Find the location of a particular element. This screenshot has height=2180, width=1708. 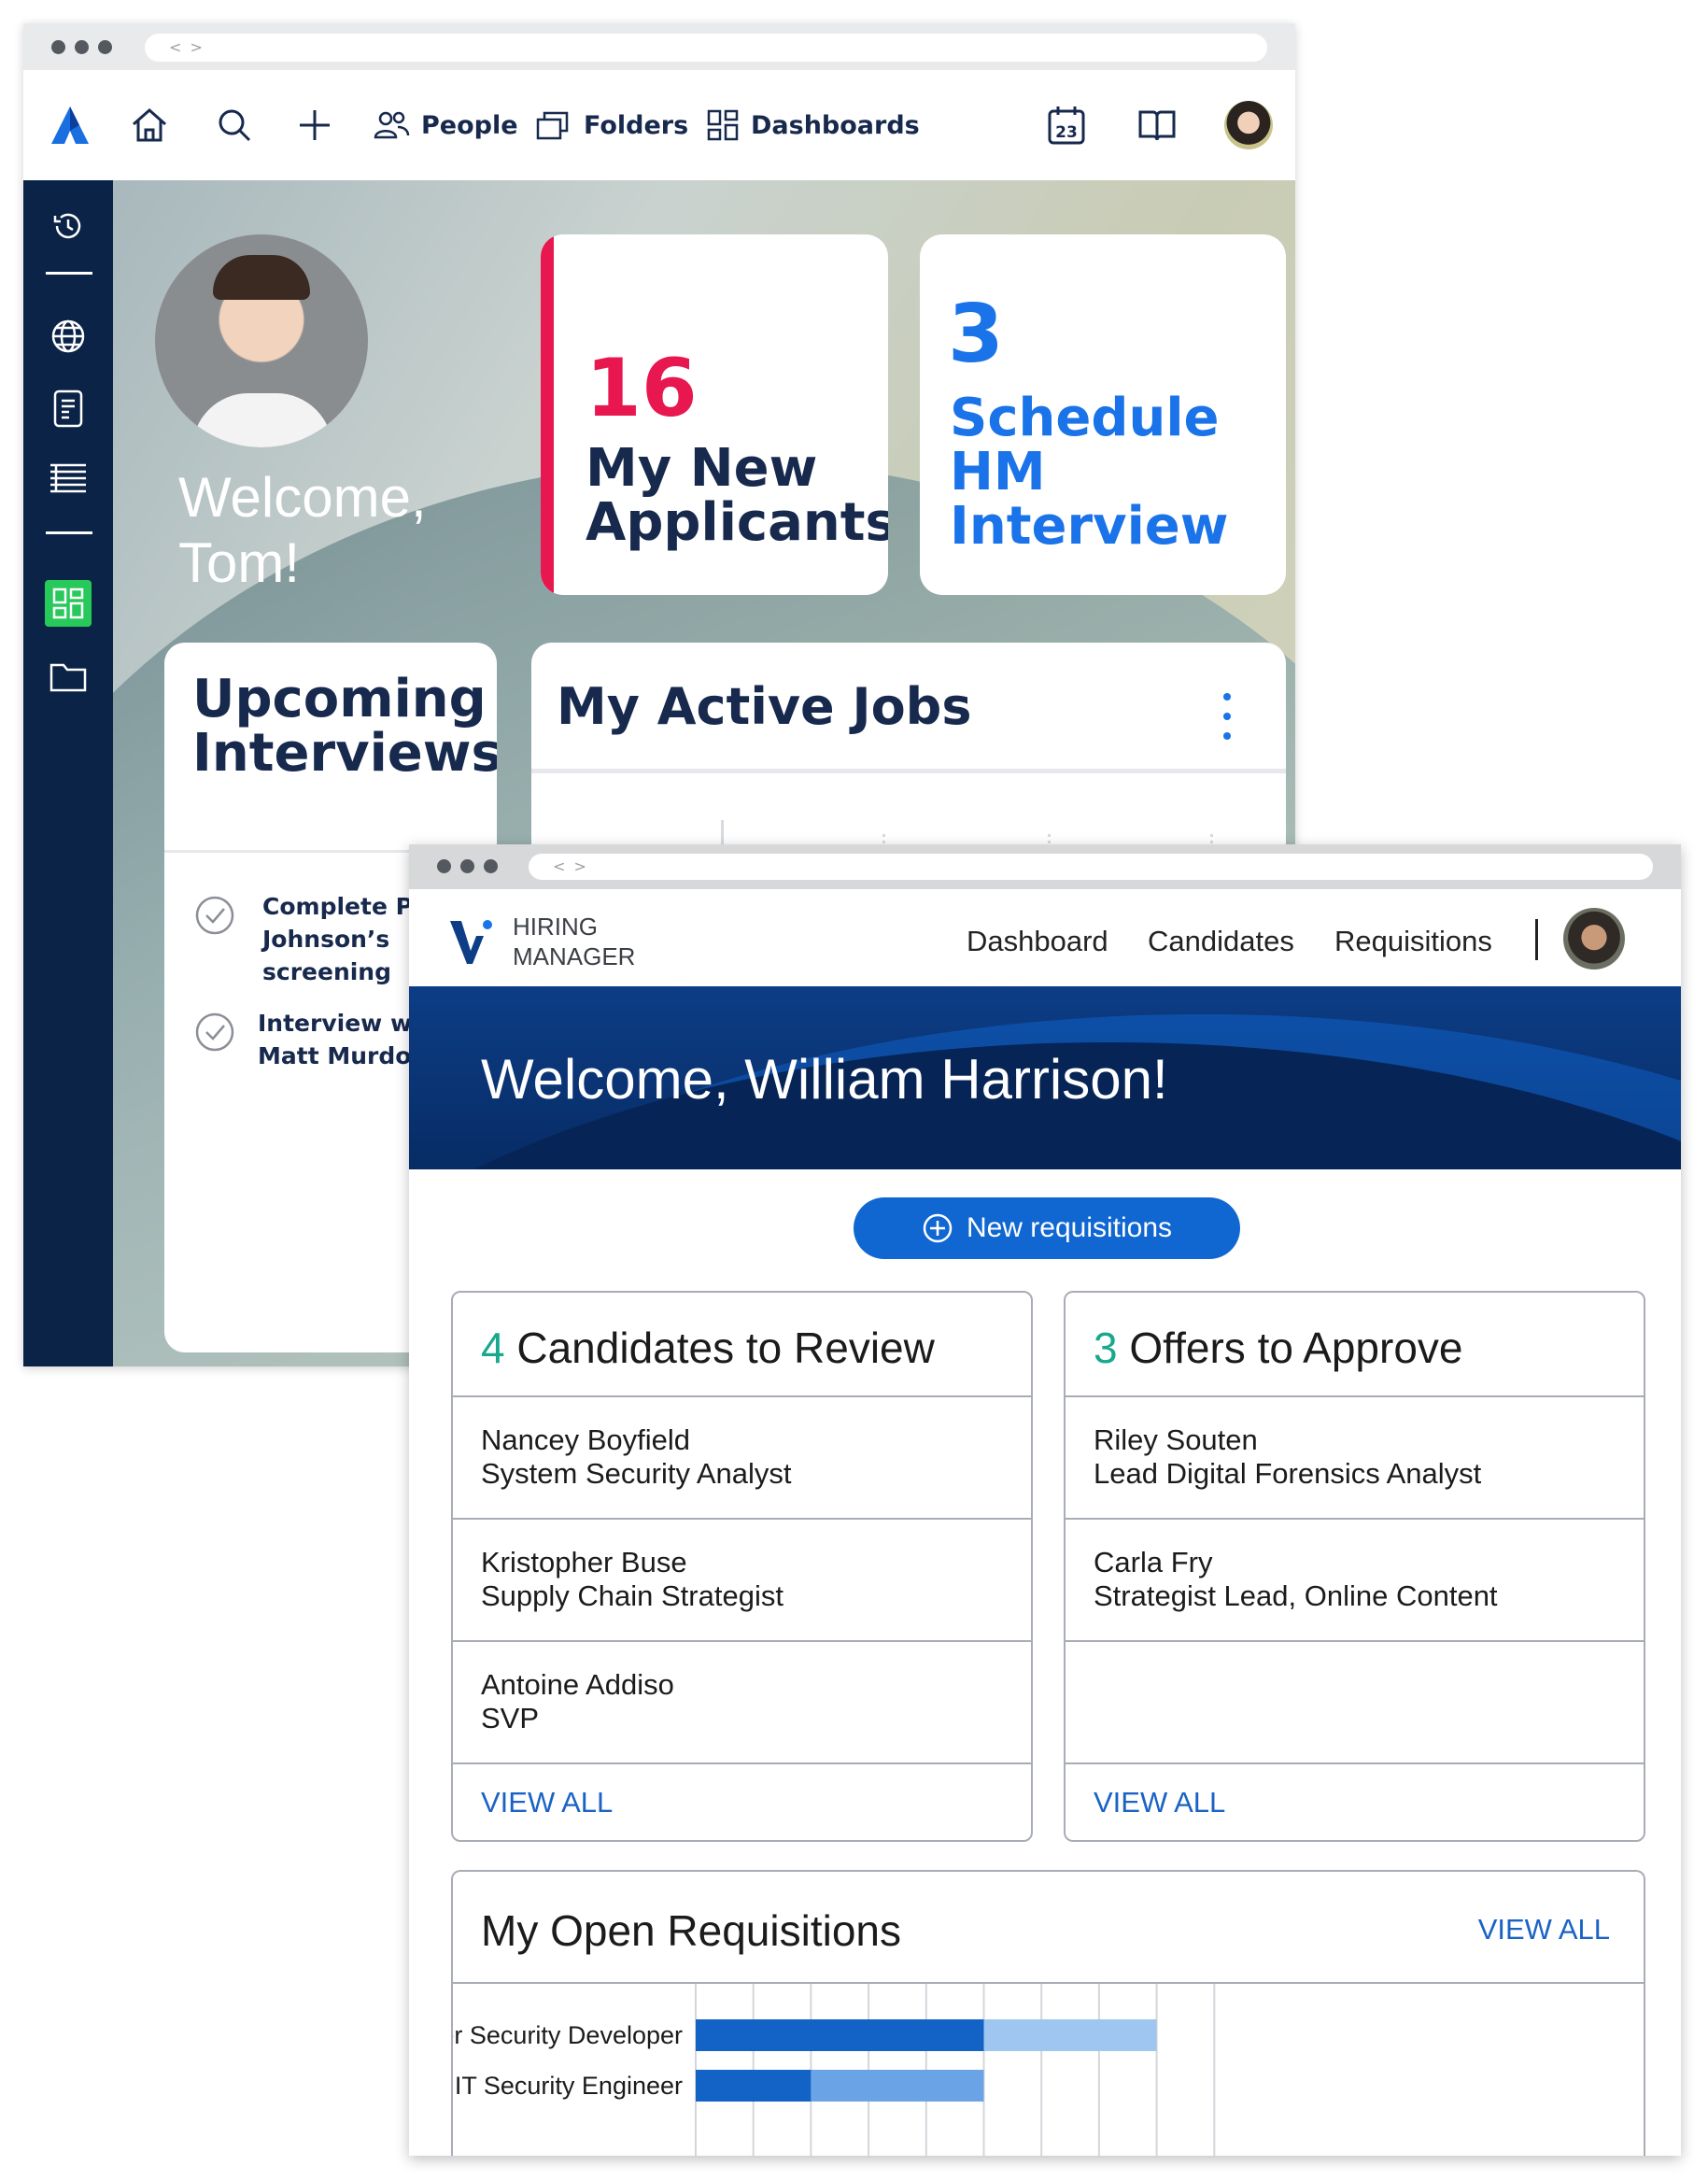

candidate-name: Nancey Boyfield is located at coordinates (586, 1440).